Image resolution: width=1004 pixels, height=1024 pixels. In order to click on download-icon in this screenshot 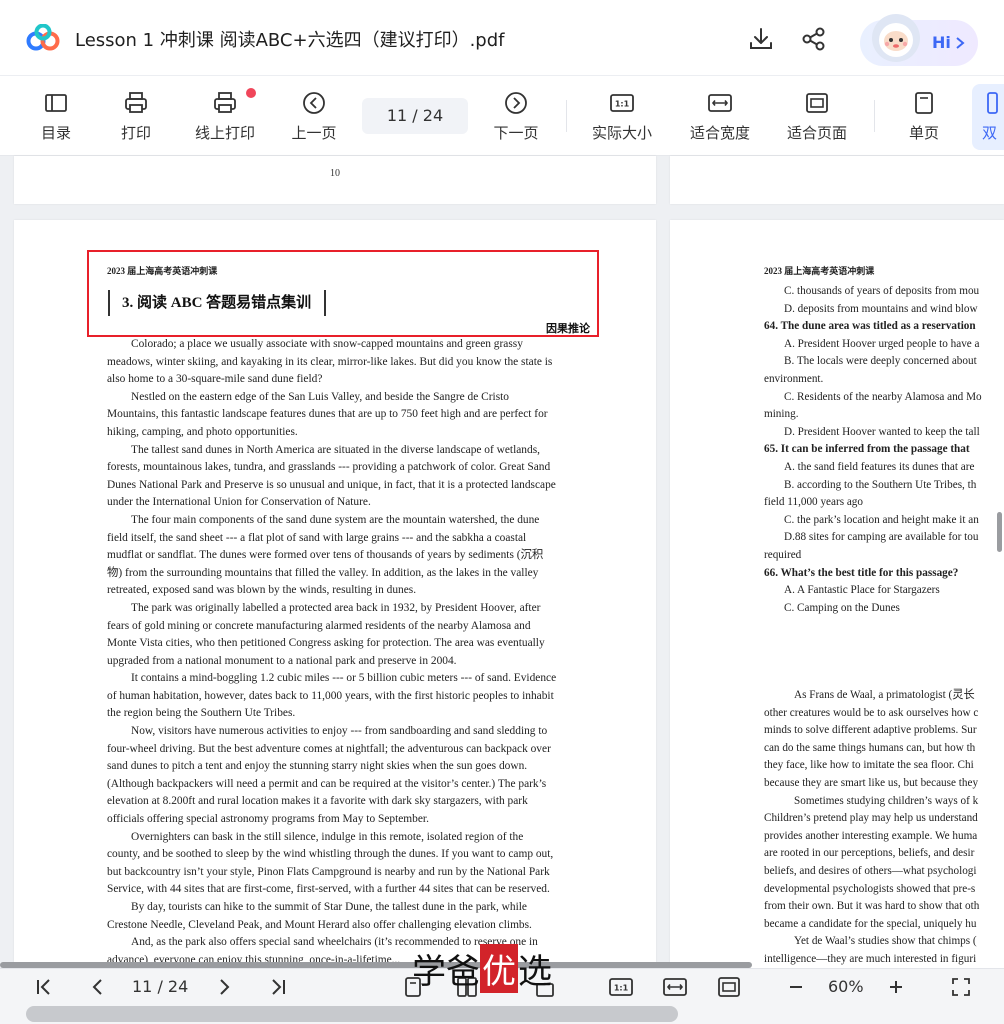, I will do `click(761, 39)`.